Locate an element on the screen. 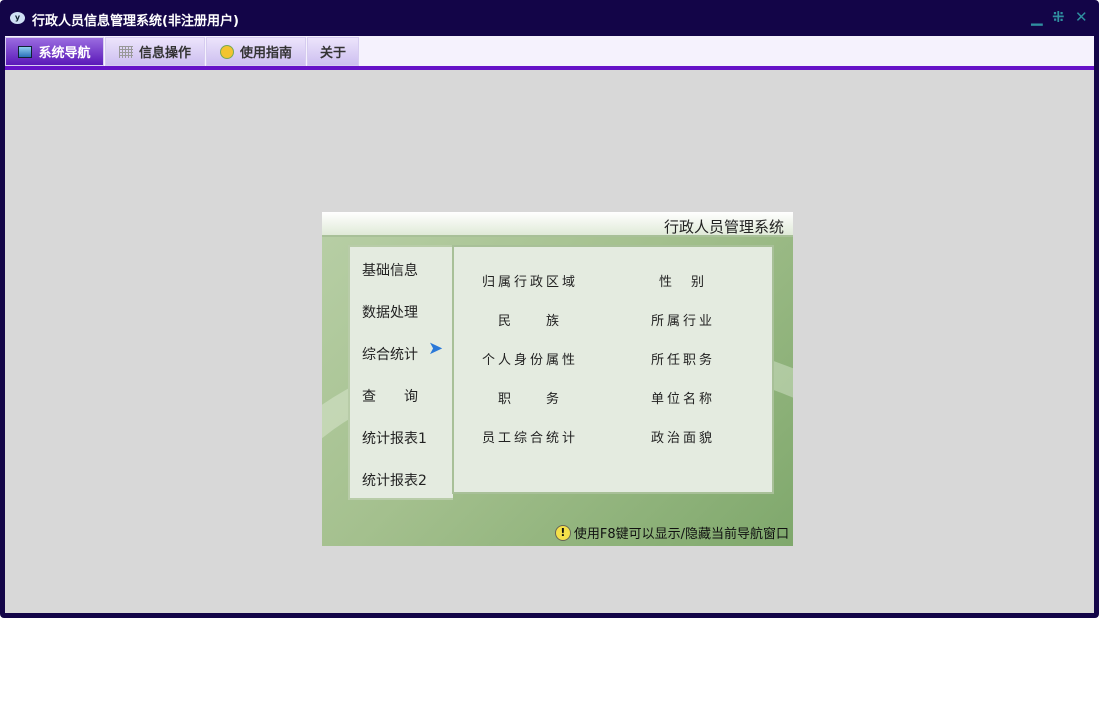  minimize-icon: ▁ is located at coordinates (1037, 17).